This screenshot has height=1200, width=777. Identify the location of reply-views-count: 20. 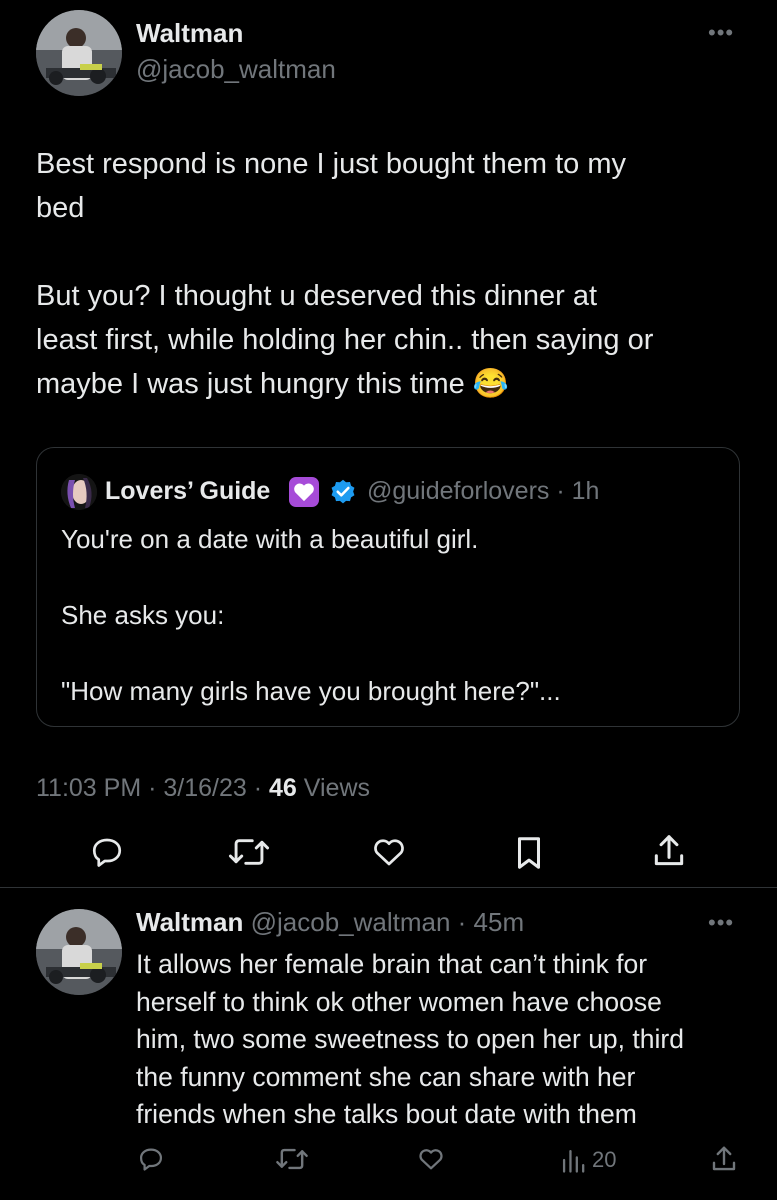
(604, 1159).